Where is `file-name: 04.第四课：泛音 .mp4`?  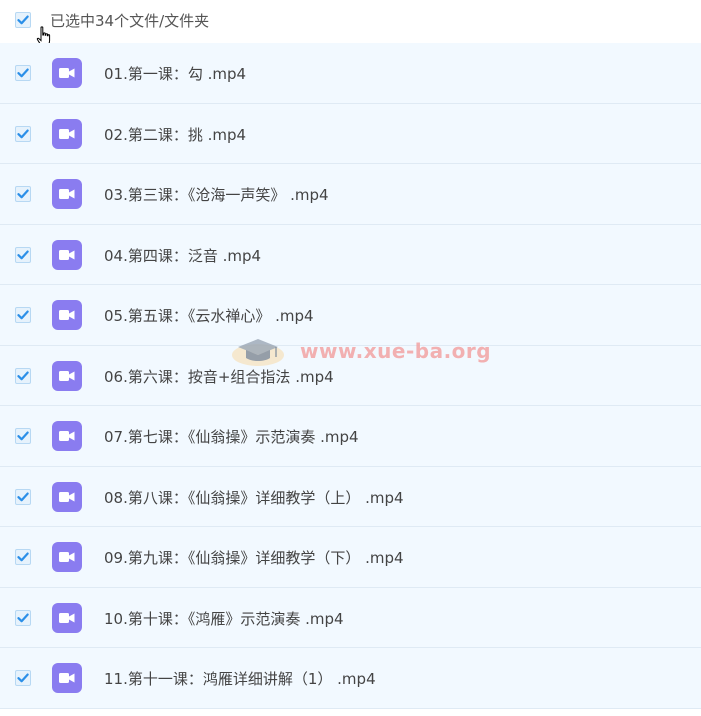
file-name: 04.第四课：泛音 .mp4 is located at coordinates (182, 255).